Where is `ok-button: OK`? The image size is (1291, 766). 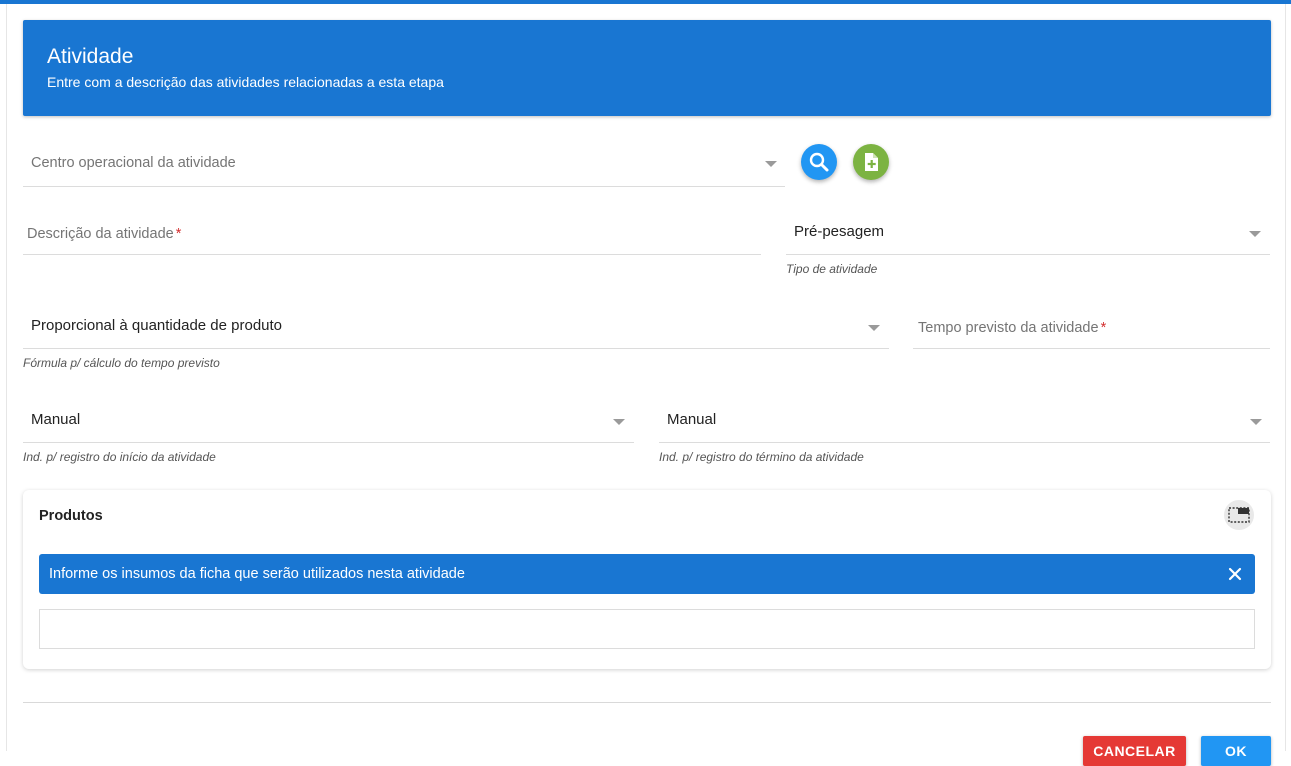 ok-button: OK is located at coordinates (1236, 751).